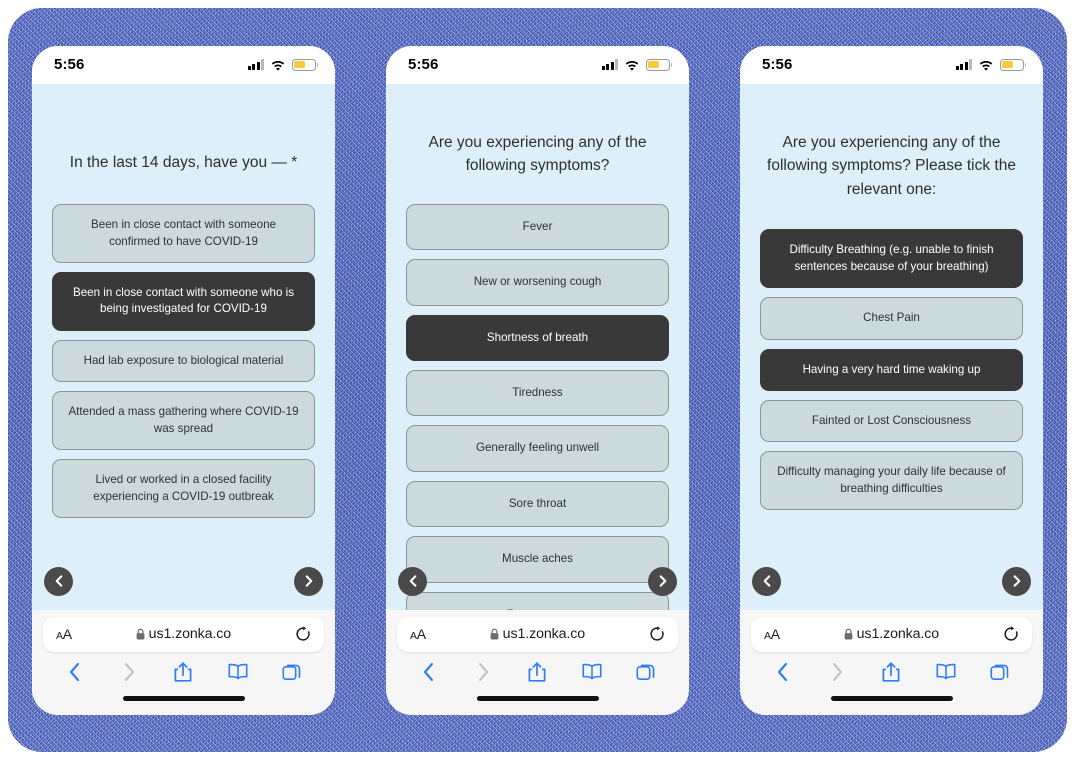 This screenshot has height=760, width=1075. I want to click on share-icon, so click(891, 671).